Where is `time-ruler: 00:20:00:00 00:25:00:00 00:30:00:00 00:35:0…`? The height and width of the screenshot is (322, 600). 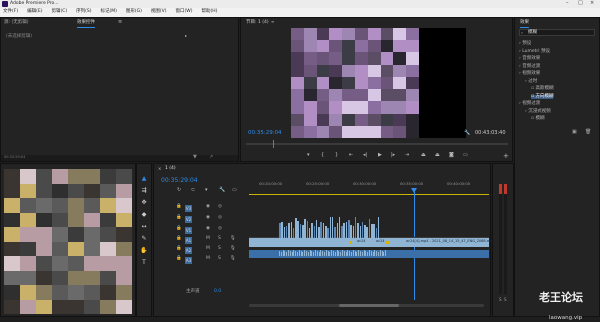
time-ruler: 00:20:00:00 00:25:00:00 00:30:00:00 00:35:0… is located at coordinates (369, 186).